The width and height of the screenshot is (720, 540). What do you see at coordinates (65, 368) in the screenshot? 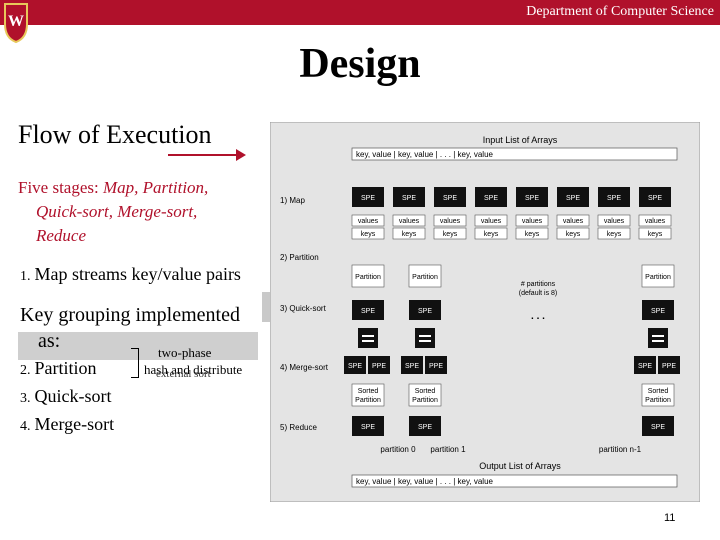
I see `list-item-text: Partition` at bounding box center [65, 368].